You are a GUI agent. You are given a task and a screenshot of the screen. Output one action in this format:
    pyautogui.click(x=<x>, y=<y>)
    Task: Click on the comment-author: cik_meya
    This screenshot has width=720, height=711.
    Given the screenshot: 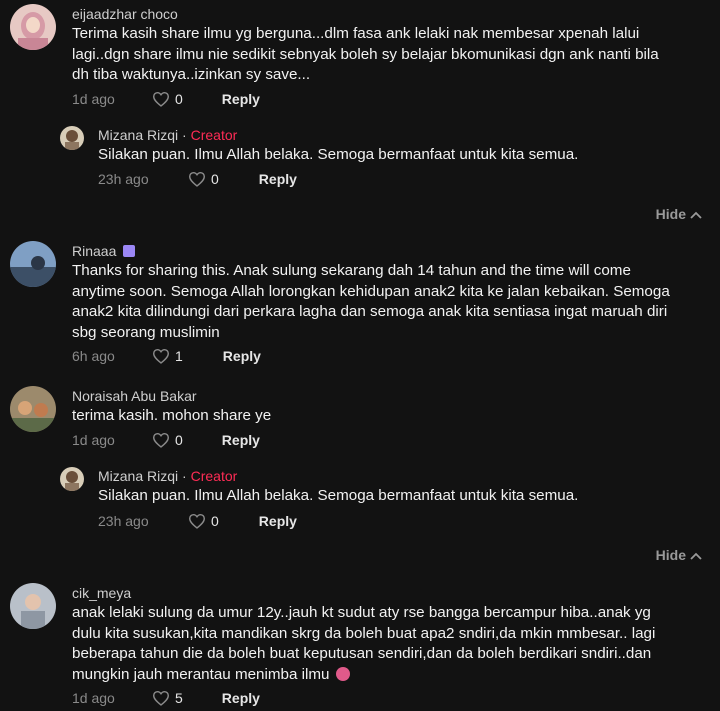 What is the action you would take?
    pyautogui.click(x=101, y=593)
    